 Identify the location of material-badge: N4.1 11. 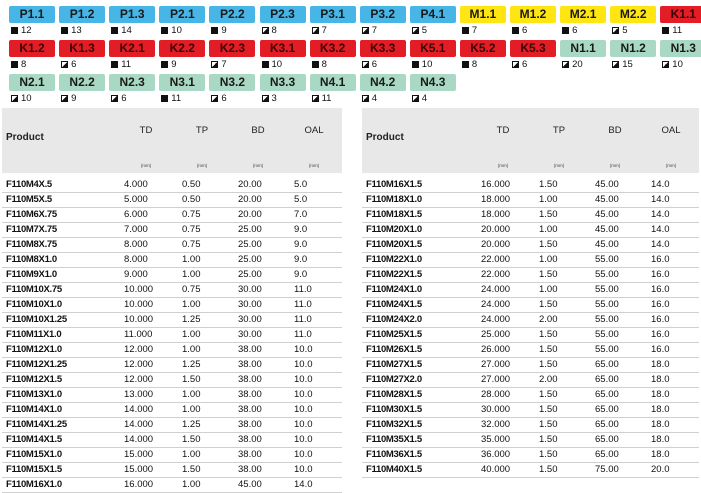
(333, 89).